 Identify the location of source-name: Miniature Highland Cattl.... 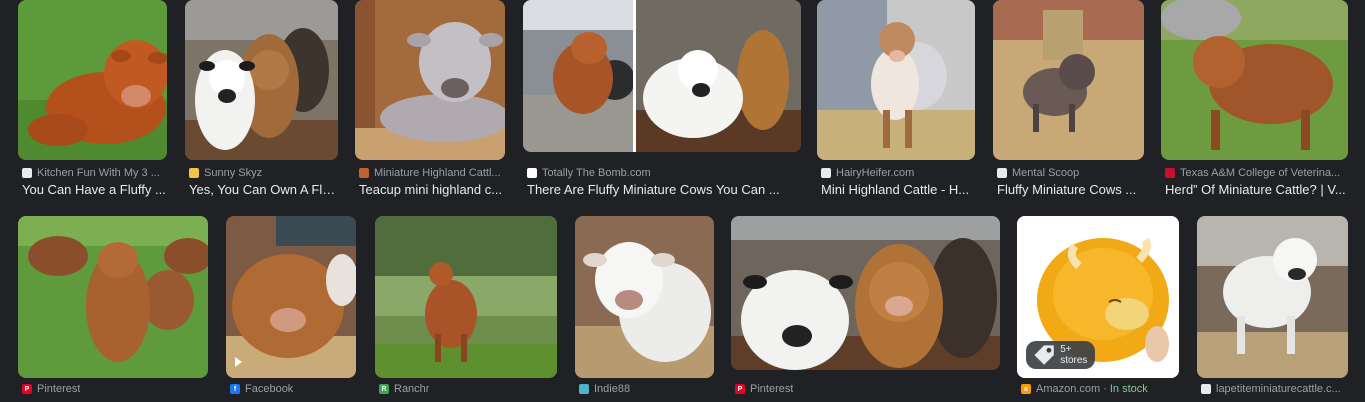
(437, 173).